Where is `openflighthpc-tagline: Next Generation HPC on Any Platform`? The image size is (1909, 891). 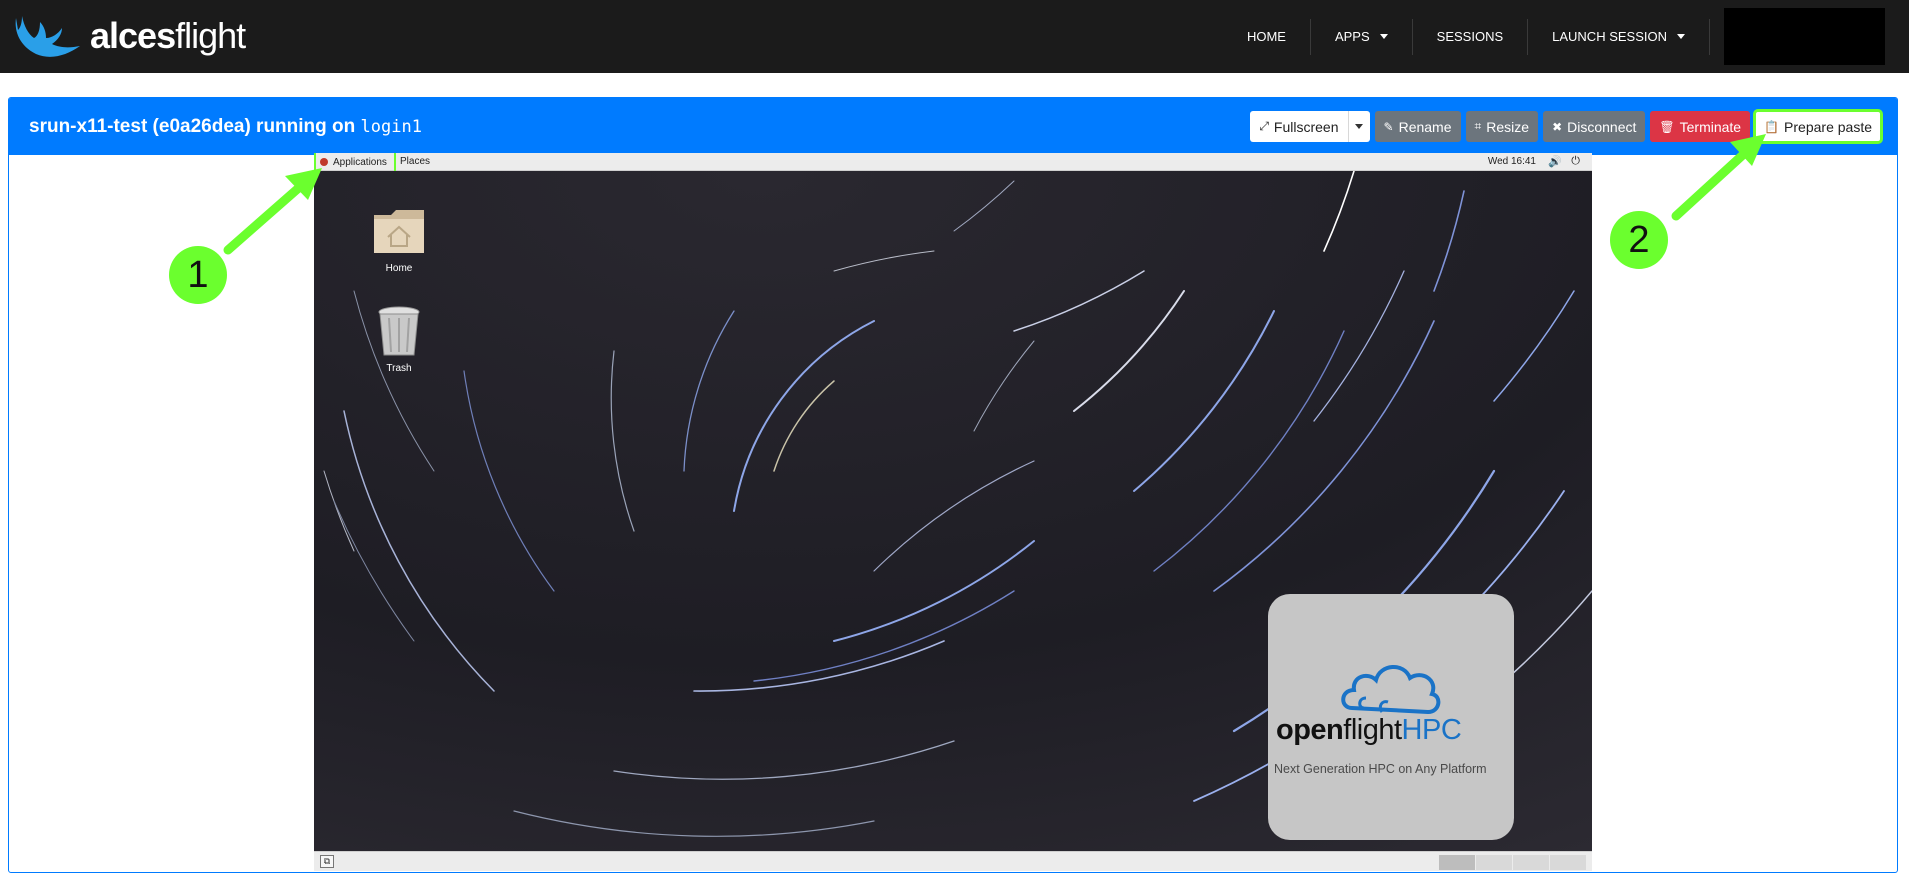
openflighthpc-tagline: Next Generation HPC on Any Platform is located at coordinates (1380, 769).